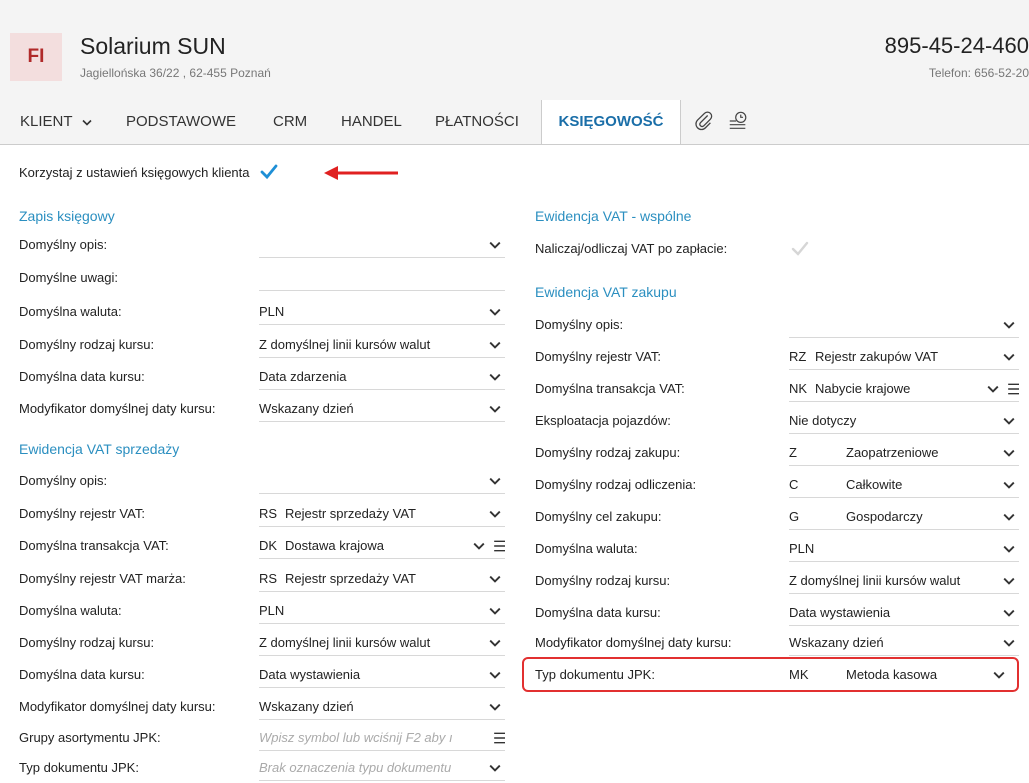  What do you see at coordinates (777, 485) in the screenshot?
I see `zakup-row-rodzaj-odliczenia: Domyślny rodzaj odliczenia: C Całkowite` at bounding box center [777, 485].